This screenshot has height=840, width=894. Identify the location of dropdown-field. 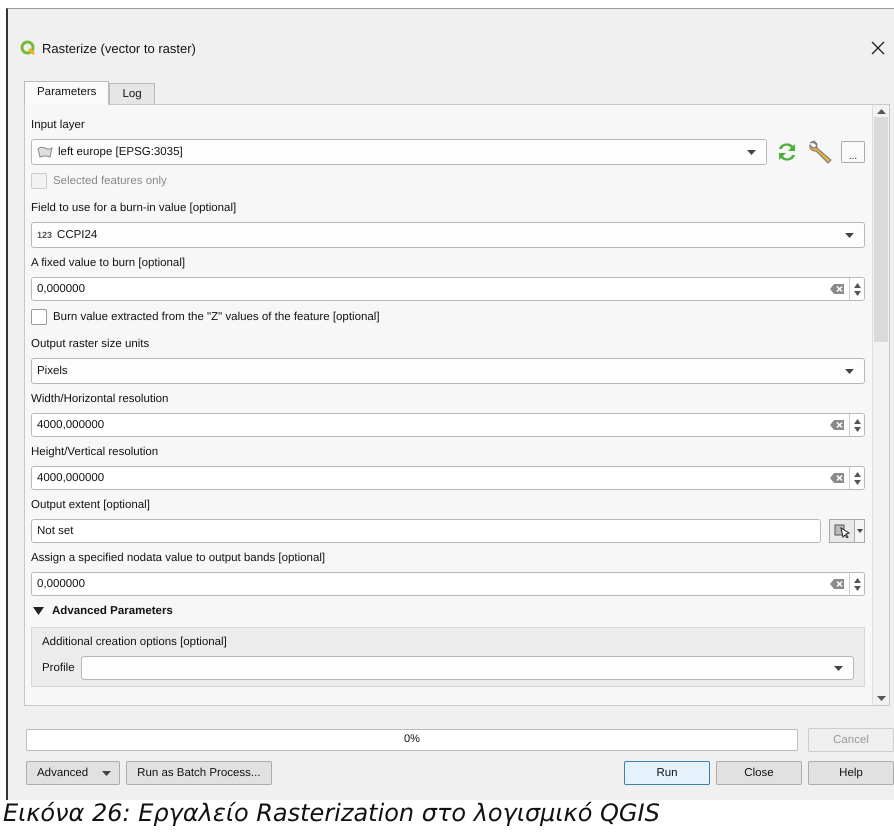
(467, 668).